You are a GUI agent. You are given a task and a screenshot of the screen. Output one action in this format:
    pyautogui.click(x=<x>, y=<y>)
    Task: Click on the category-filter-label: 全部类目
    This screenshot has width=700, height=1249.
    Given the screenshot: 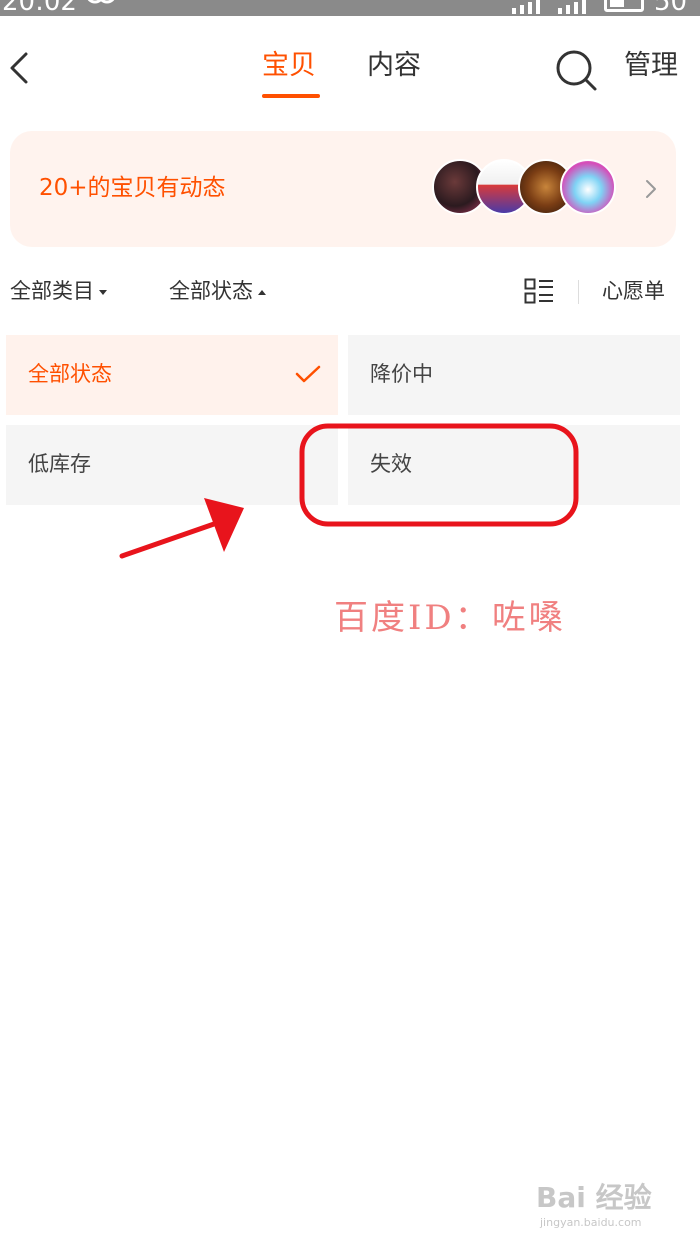 What is the action you would take?
    pyautogui.click(x=52, y=291)
    